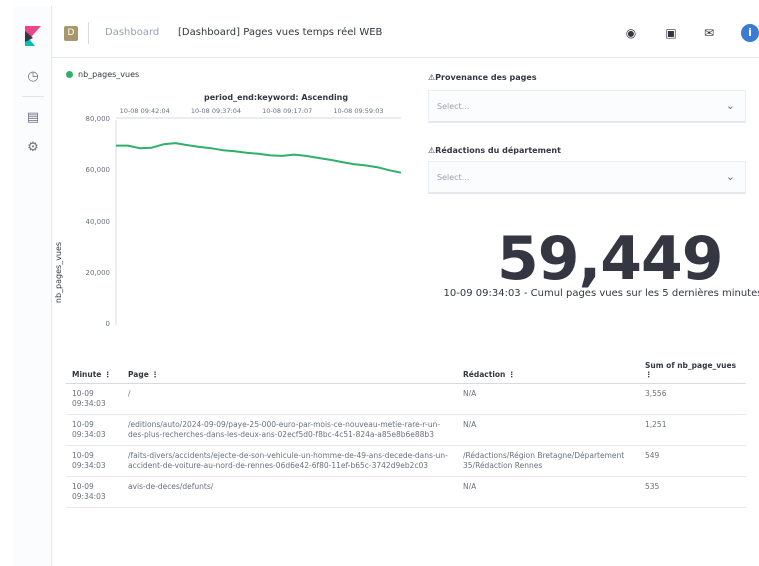  Describe the element at coordinates (132, 32) in the screenshot. I see `breadcrumb-dashboard: Dashboard` at that location.